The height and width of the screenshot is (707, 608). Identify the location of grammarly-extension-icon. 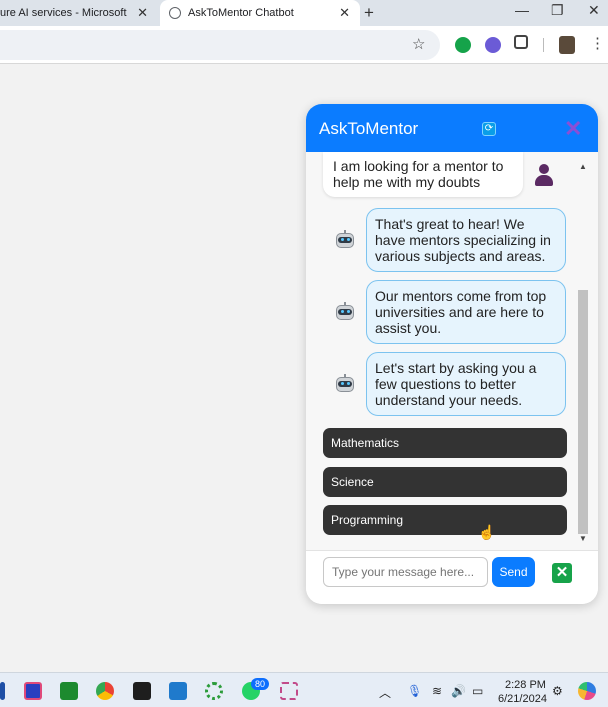
(463, 45).